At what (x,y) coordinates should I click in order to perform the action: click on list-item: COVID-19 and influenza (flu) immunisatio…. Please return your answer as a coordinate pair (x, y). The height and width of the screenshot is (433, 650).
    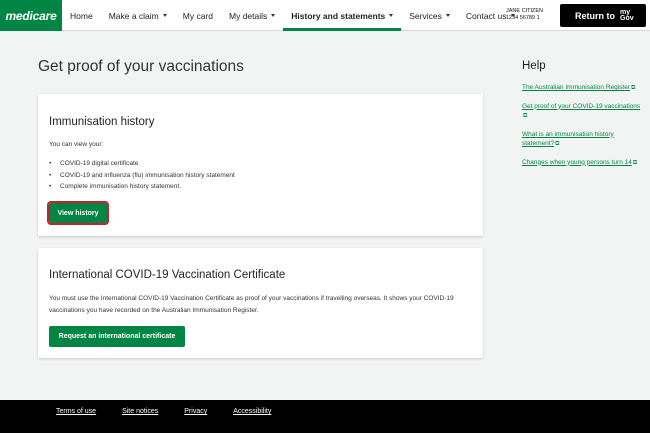
    Looking at the image, I should click on (142, 176).